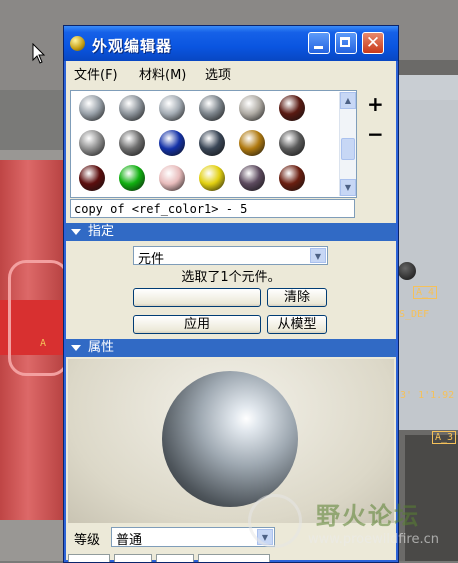 The height and width of the screenshot is (563, 458). I want to click on grade-value: 普通, so click(129, 540).